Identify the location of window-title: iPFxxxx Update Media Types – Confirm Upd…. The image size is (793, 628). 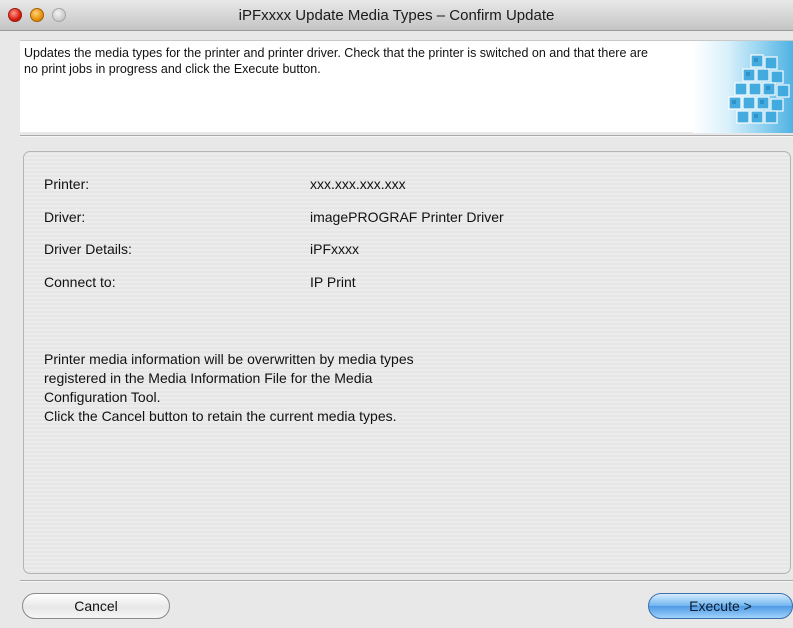
(396, 15).